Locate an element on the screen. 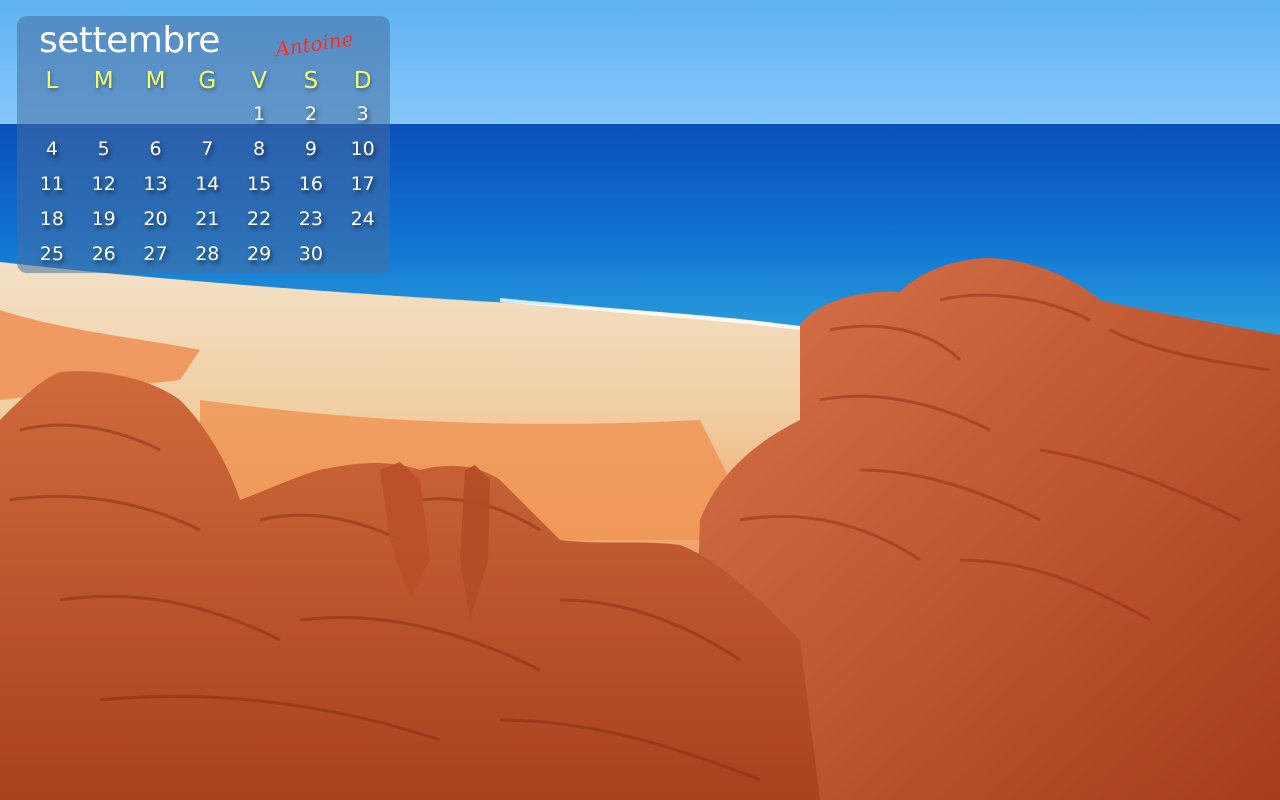  week-row: 1 2 3 is located at coordinates (203, 113).